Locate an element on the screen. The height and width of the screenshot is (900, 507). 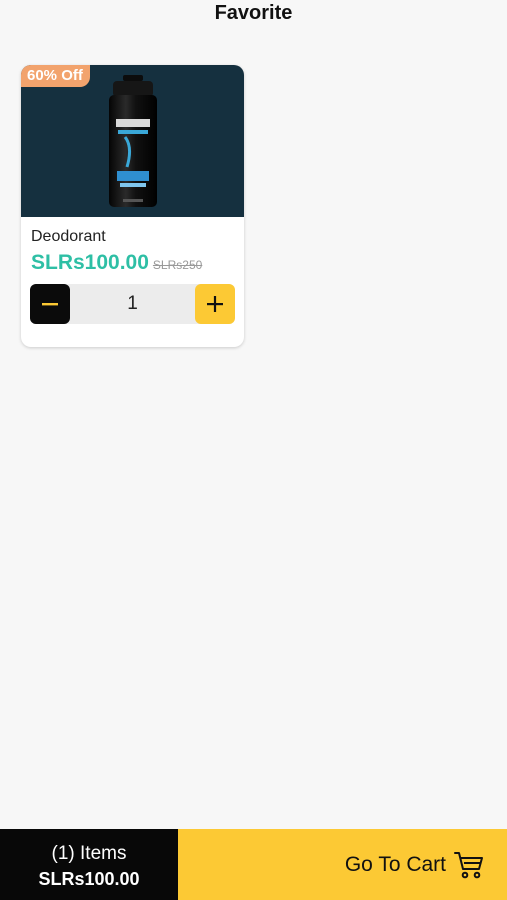
original-price: SLRs250 is located at coordinates (177, 265).